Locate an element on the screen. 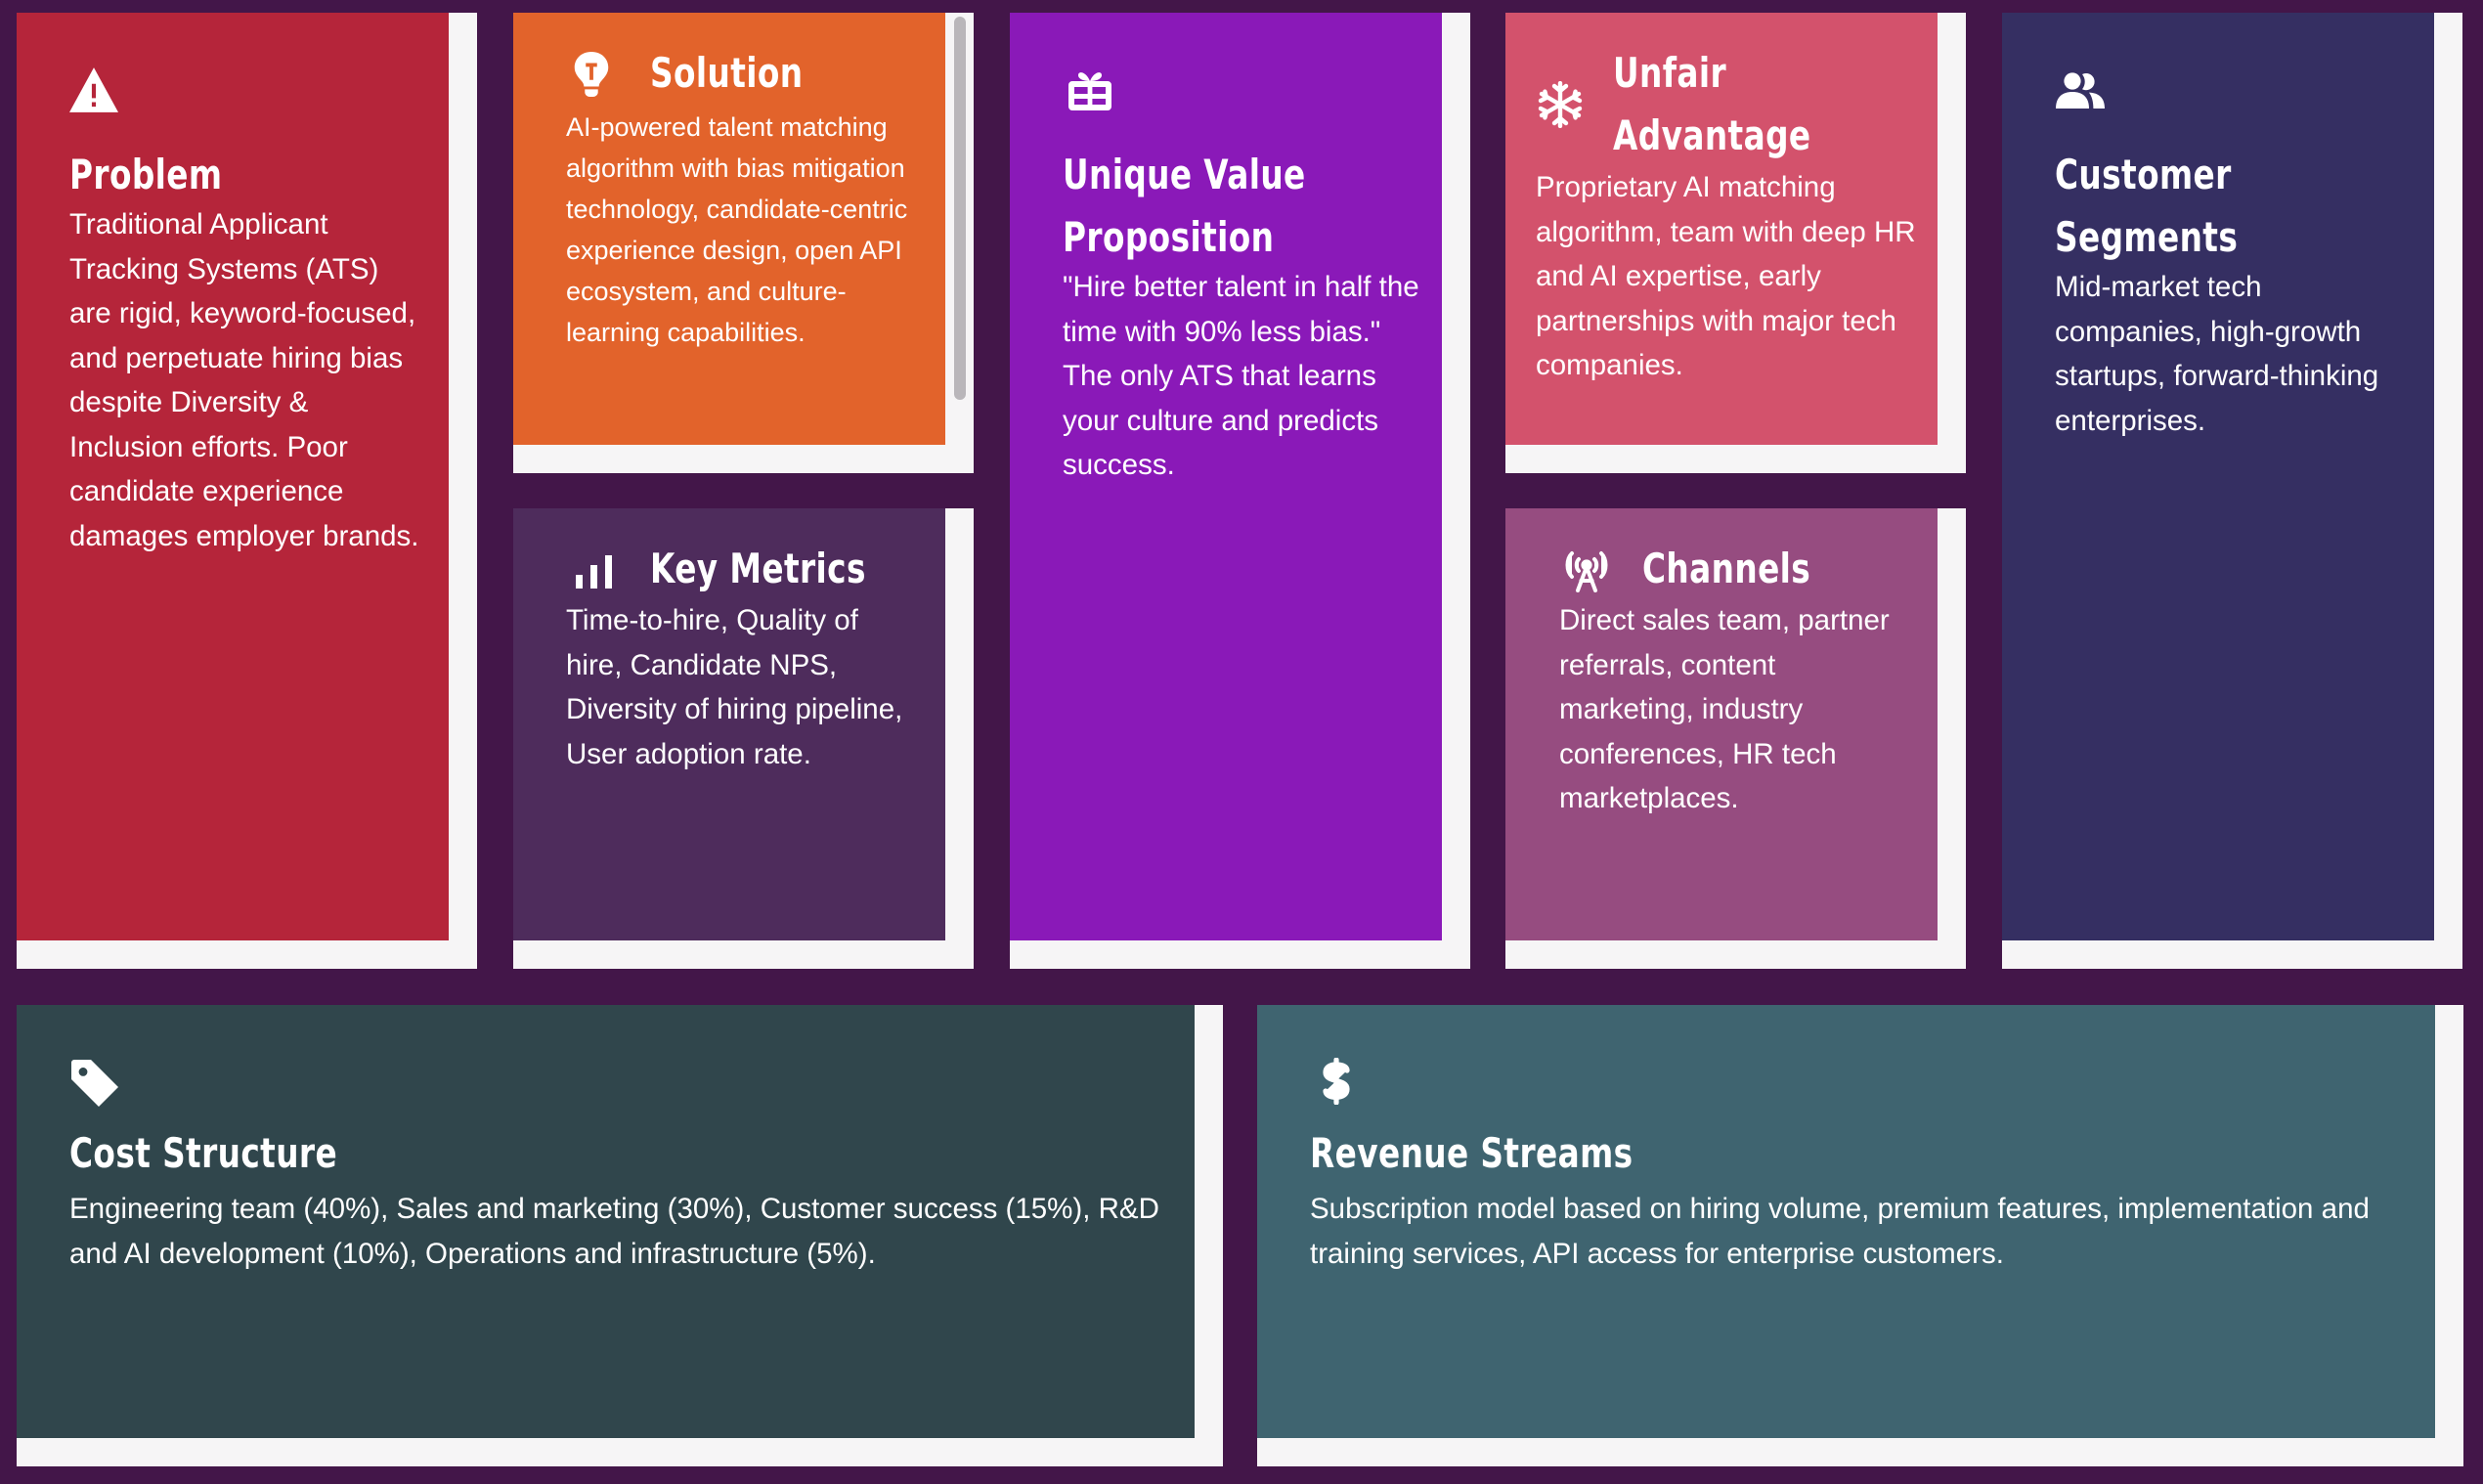 The width and height of the screenshot is (2483, 1484). bar-chart-icon is located at coordinates (595, 572).